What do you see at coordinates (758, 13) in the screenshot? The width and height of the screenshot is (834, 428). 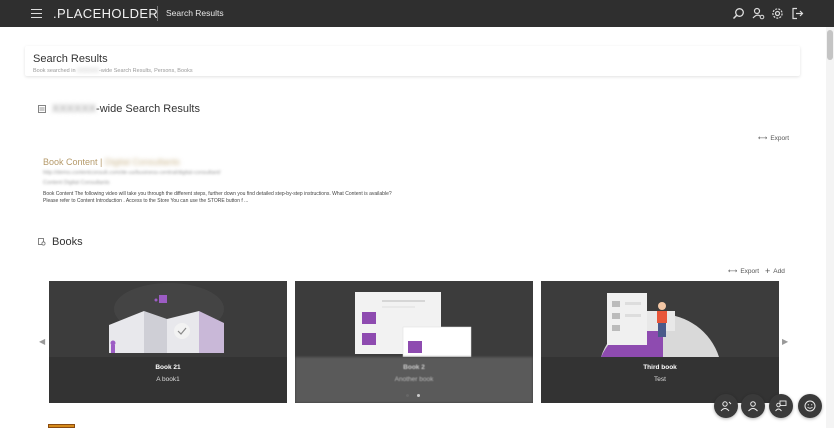 I see `user-settings-icon` at bounding box center [758, 13].